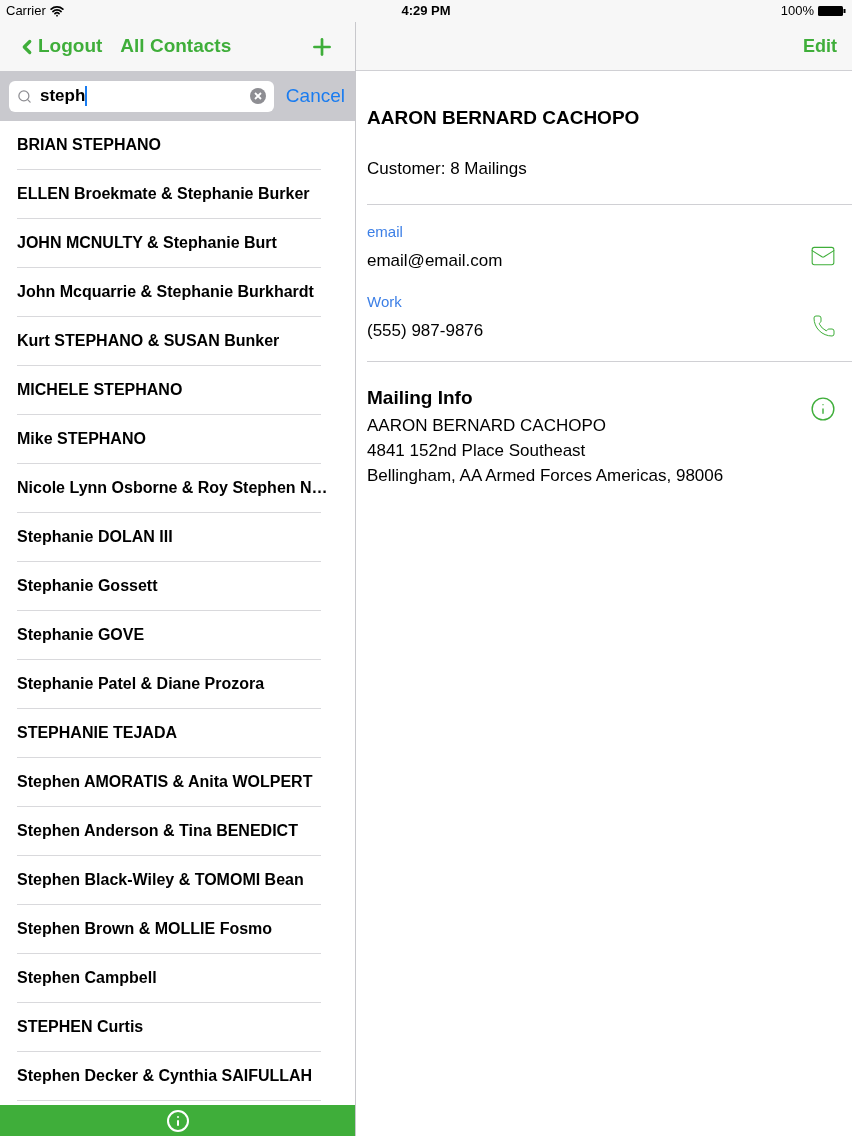 The image size is (852, 1136). I want to click on address-line: Bellingham, AA Armed Forces Americas, 98006, so click(546, 475).